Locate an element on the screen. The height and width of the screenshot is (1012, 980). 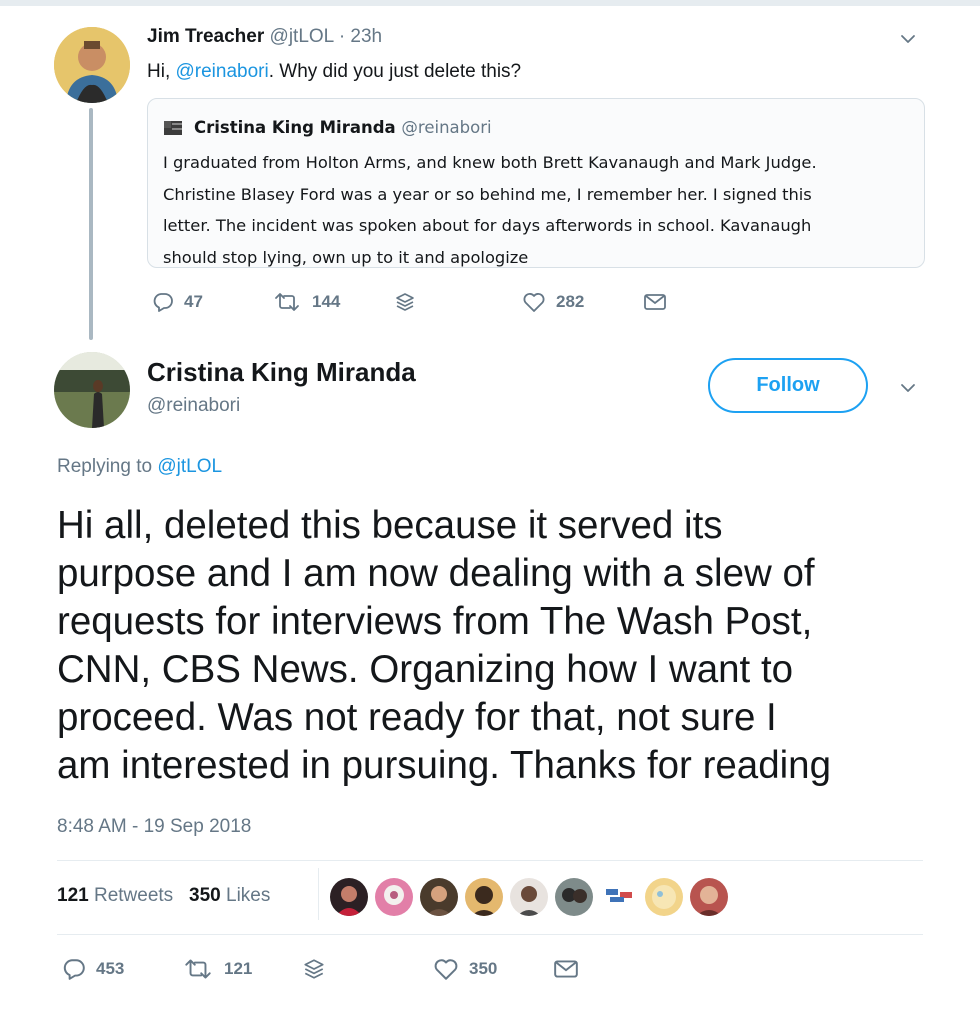
thread-connector is located at coordinates (91, 224).